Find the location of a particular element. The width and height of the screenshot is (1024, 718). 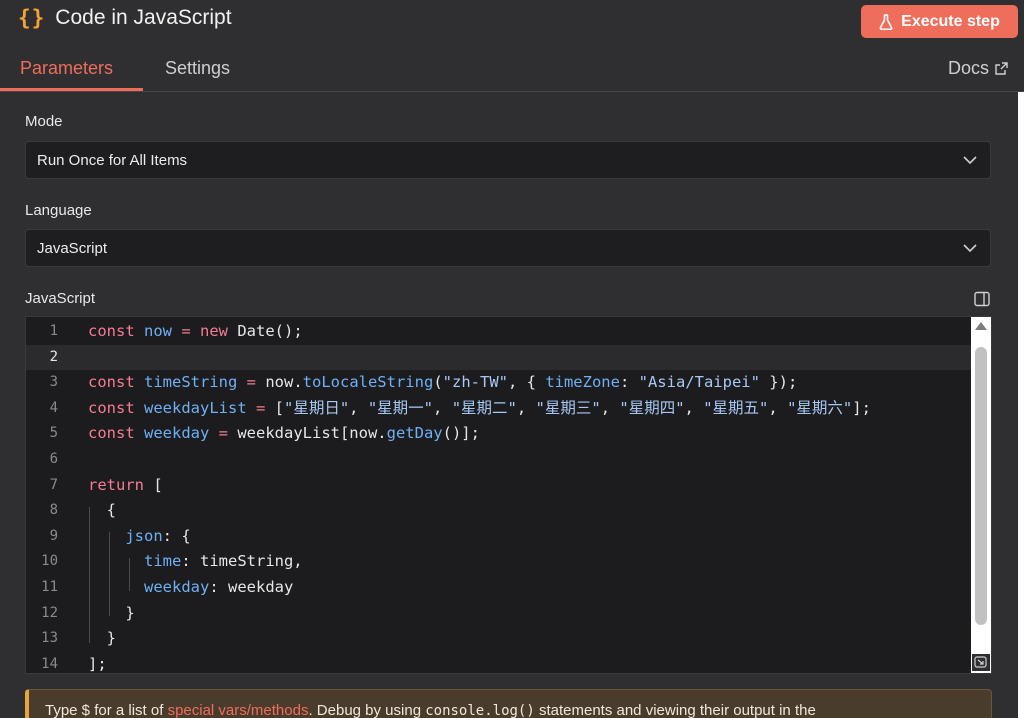

node-header: {} Code in JavaScript Execute step is located at coordinates (512, 24).